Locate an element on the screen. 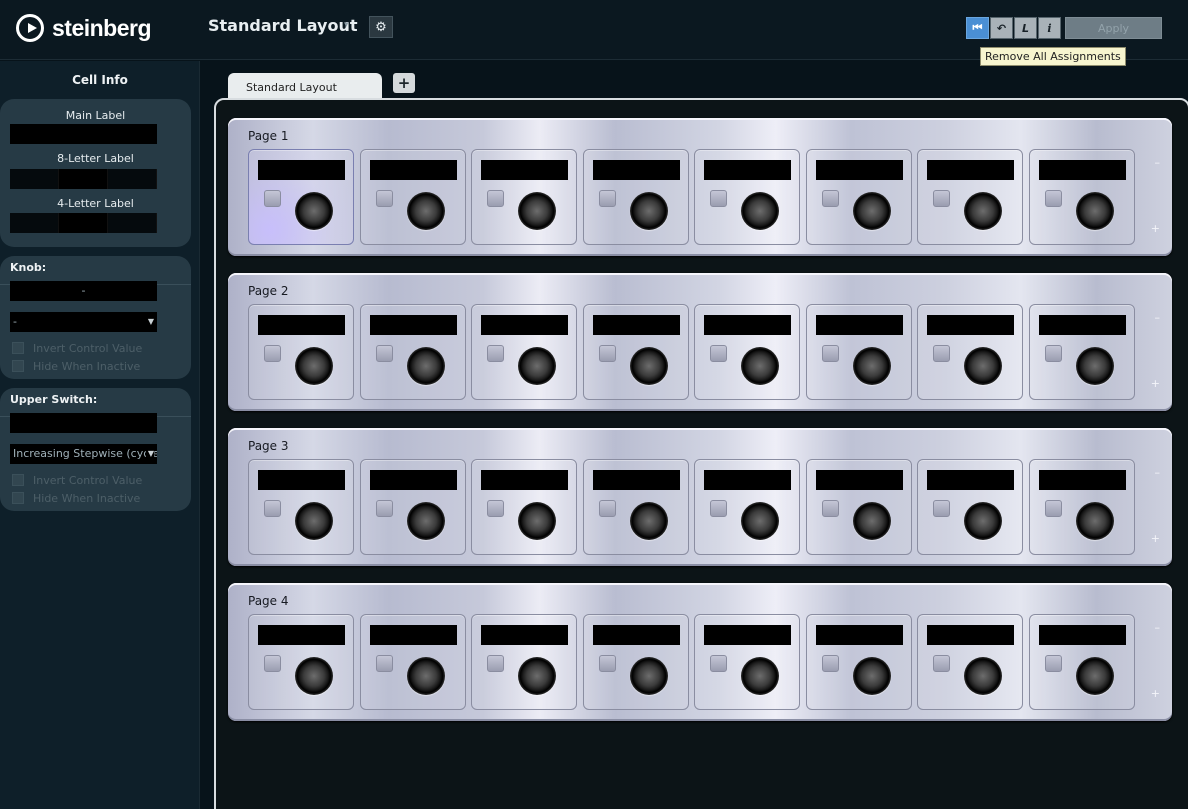  layout-settings-button: ⚙ is located at coordinates (381, 27).